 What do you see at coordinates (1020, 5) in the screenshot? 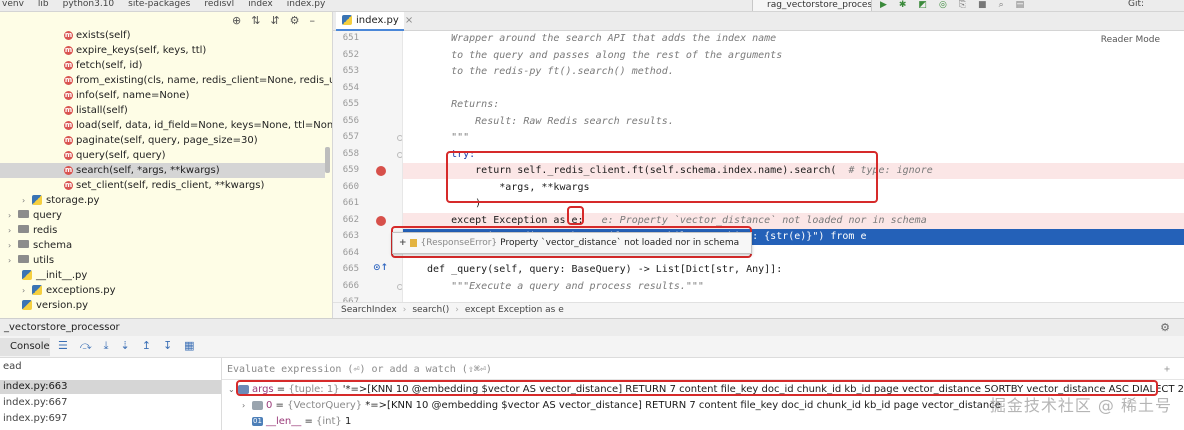
I see `layout-icon: ▤` at bounding box center [1020, 5].